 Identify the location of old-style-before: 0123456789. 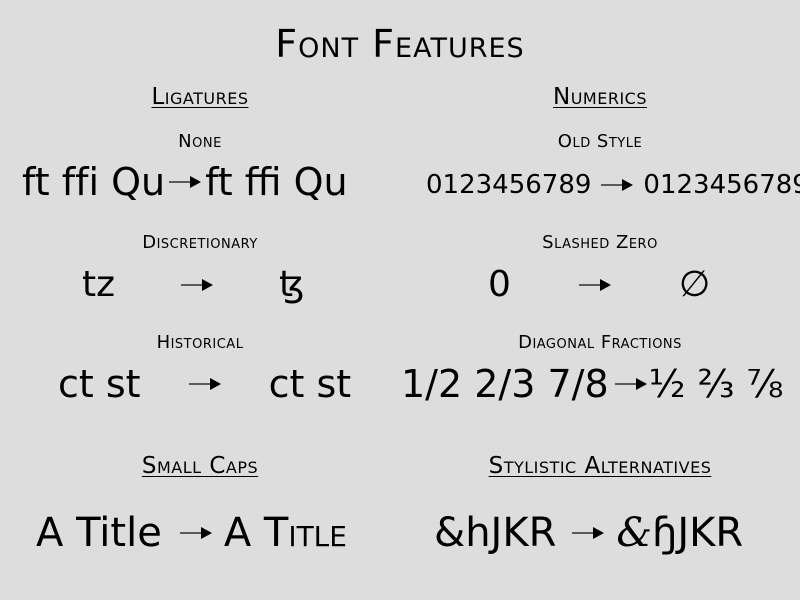
(509, 185).